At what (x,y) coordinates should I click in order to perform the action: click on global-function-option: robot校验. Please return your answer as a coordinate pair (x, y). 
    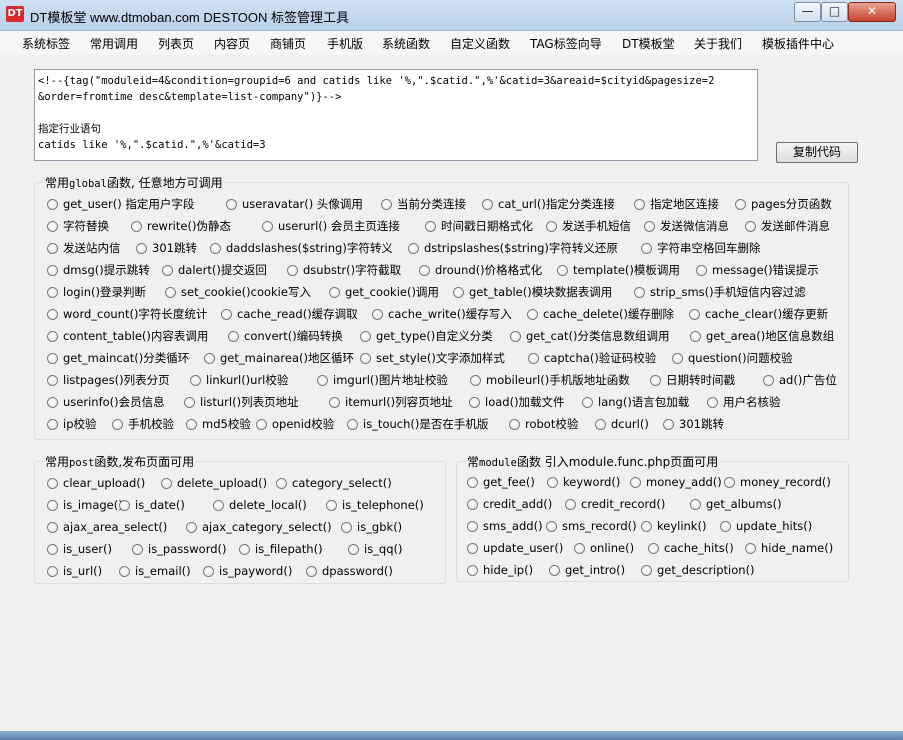
    Looking at the image, I should click on (543, 424).